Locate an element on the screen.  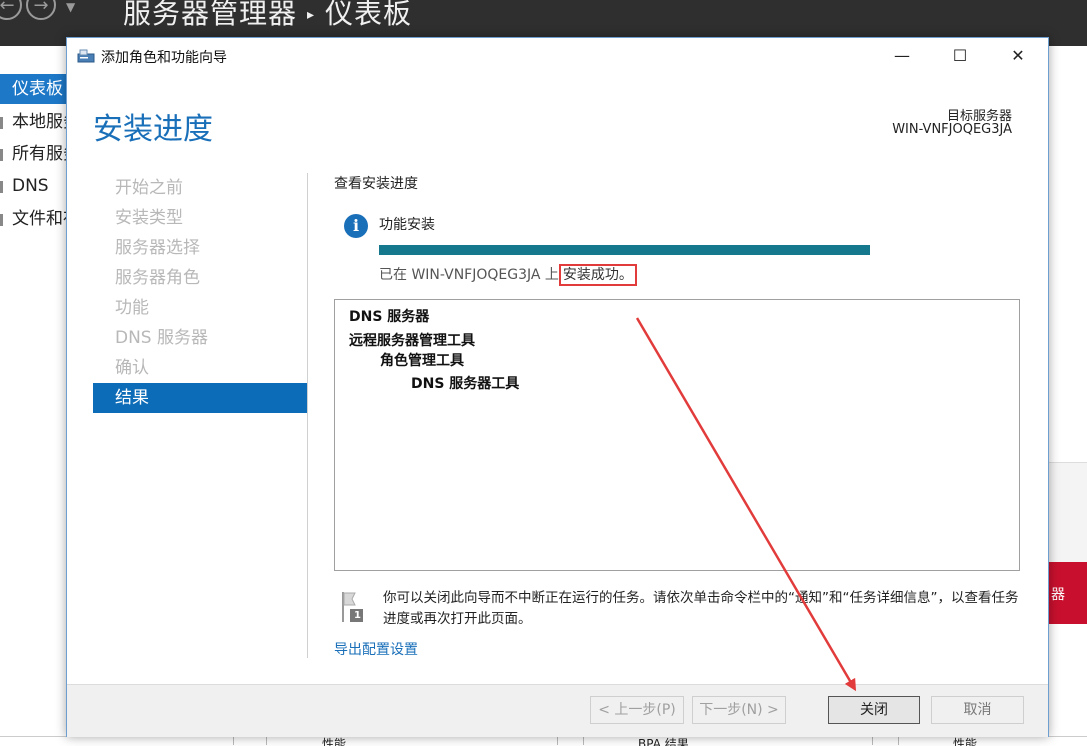
wizard-title: 添加角色和功能向导 is located at coordinates (164, 58).